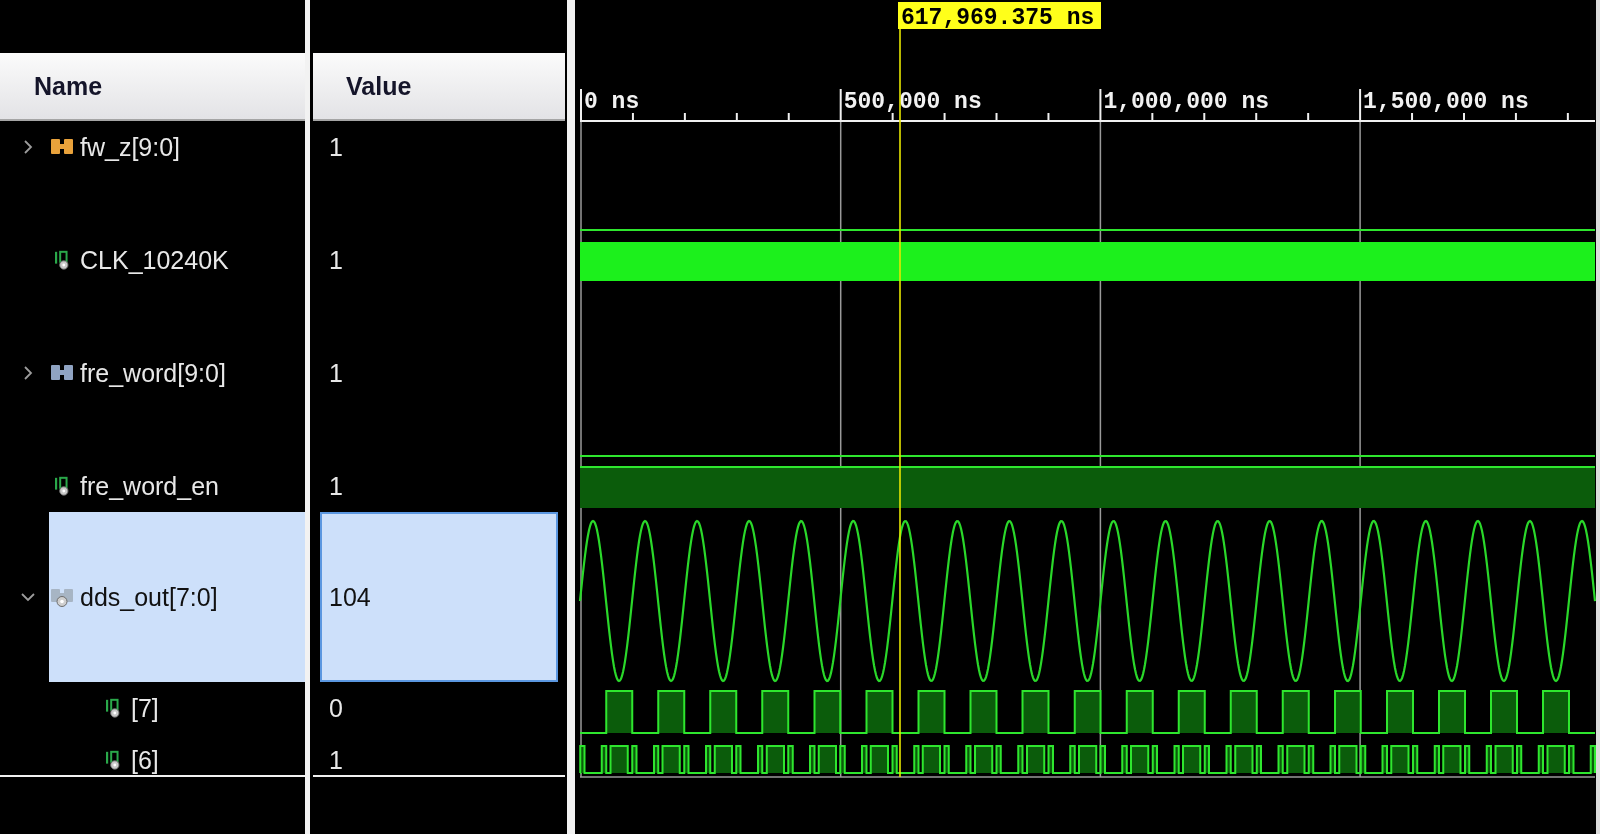 The height and width of the screenshot is (834, 1600). What do you see at coordinates (177, 147) in the screenshot?
I see `signal-list-item: fw_z[9:0]` at bounding box center [177, 147].